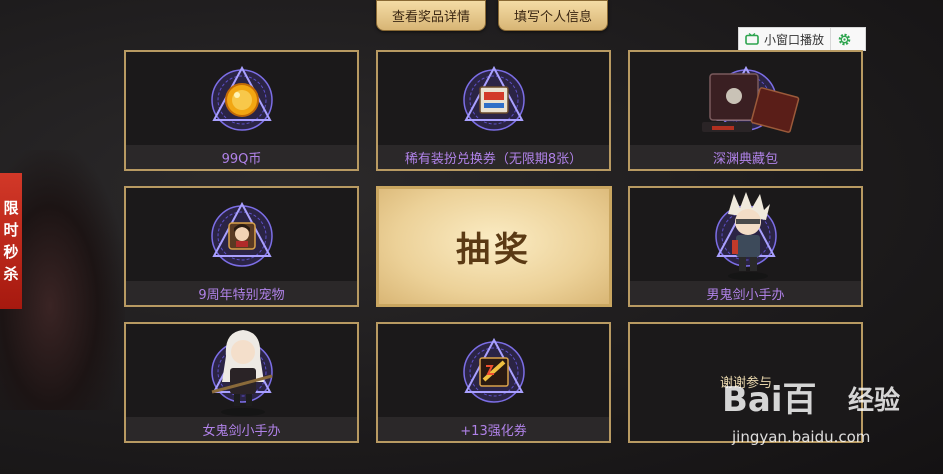  What do you see at coordinates (11, 252) in the screenshot?
I see `side-tag-char: 秒` at bounding box center [11, 252].